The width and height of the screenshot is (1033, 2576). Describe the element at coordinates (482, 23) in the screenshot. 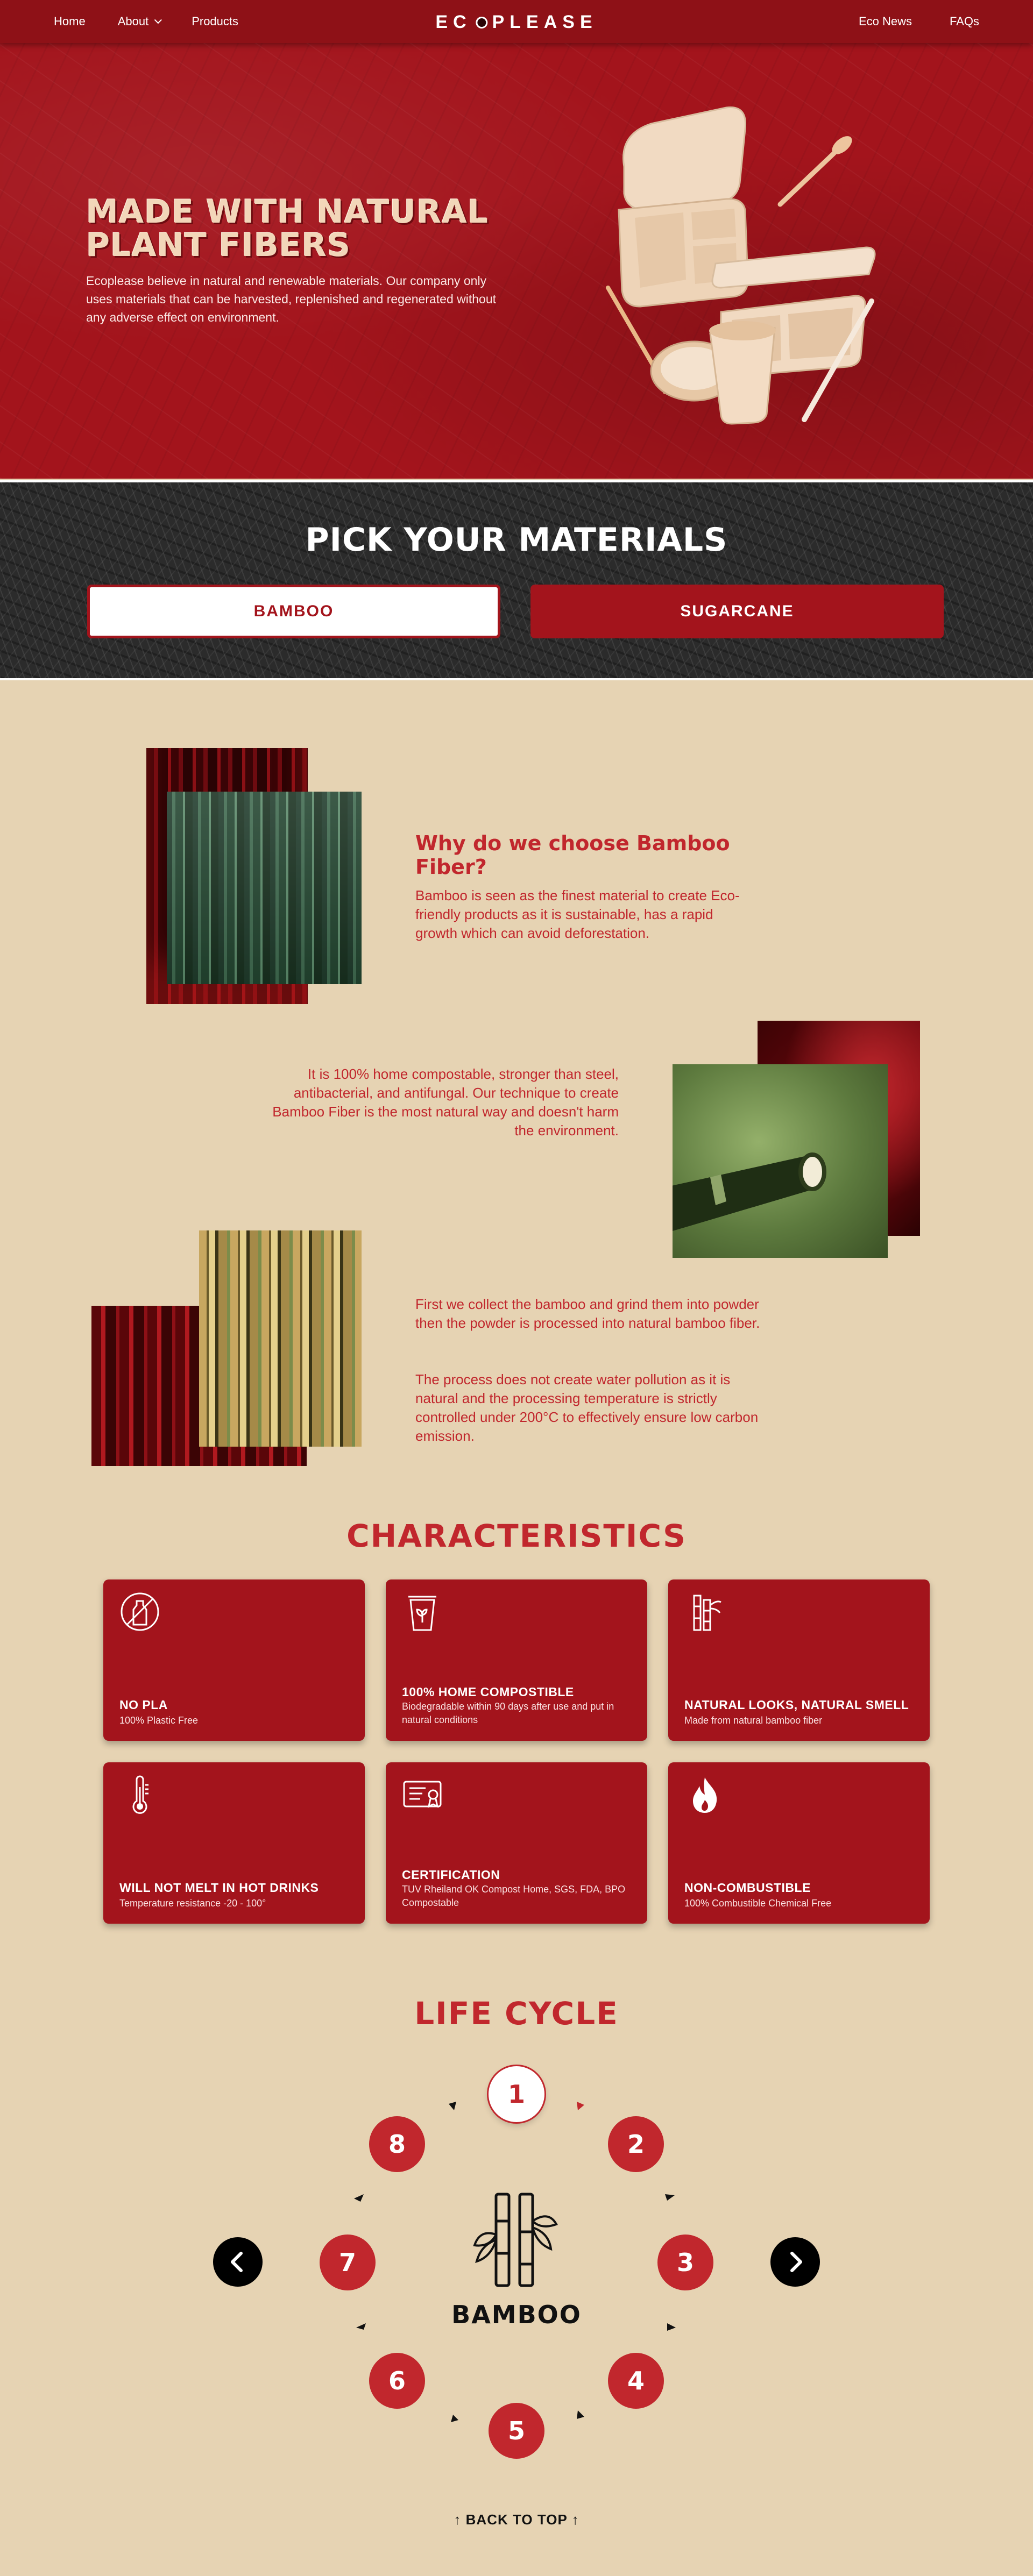

I see `logo-dot-icon` at that location.